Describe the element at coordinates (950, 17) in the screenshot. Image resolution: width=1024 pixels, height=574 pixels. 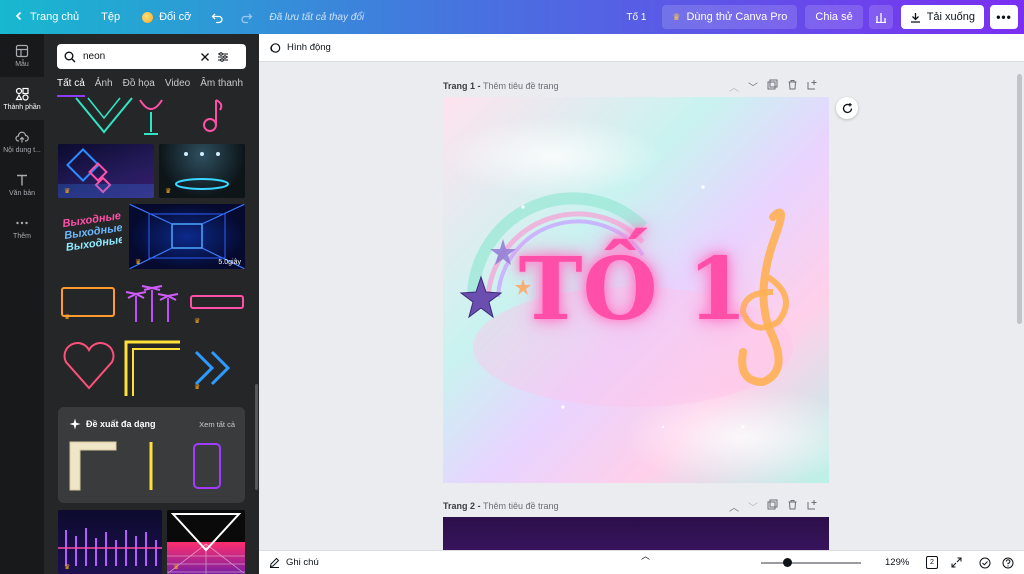
I see `download-label: Tải xuống` at that location.